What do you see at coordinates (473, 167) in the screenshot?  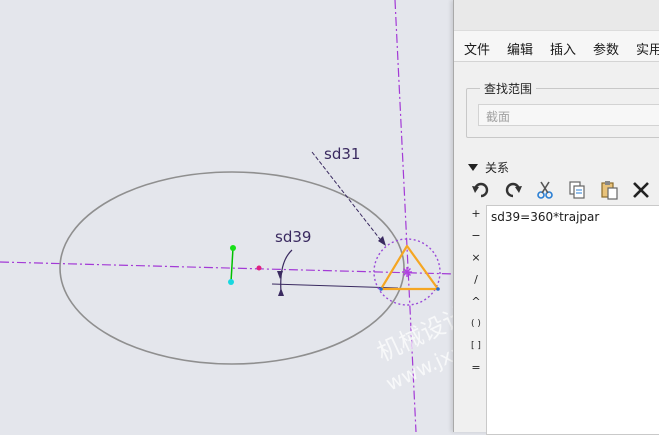 I see `collapse-triangle-icon` at bounding box center [473, 167].